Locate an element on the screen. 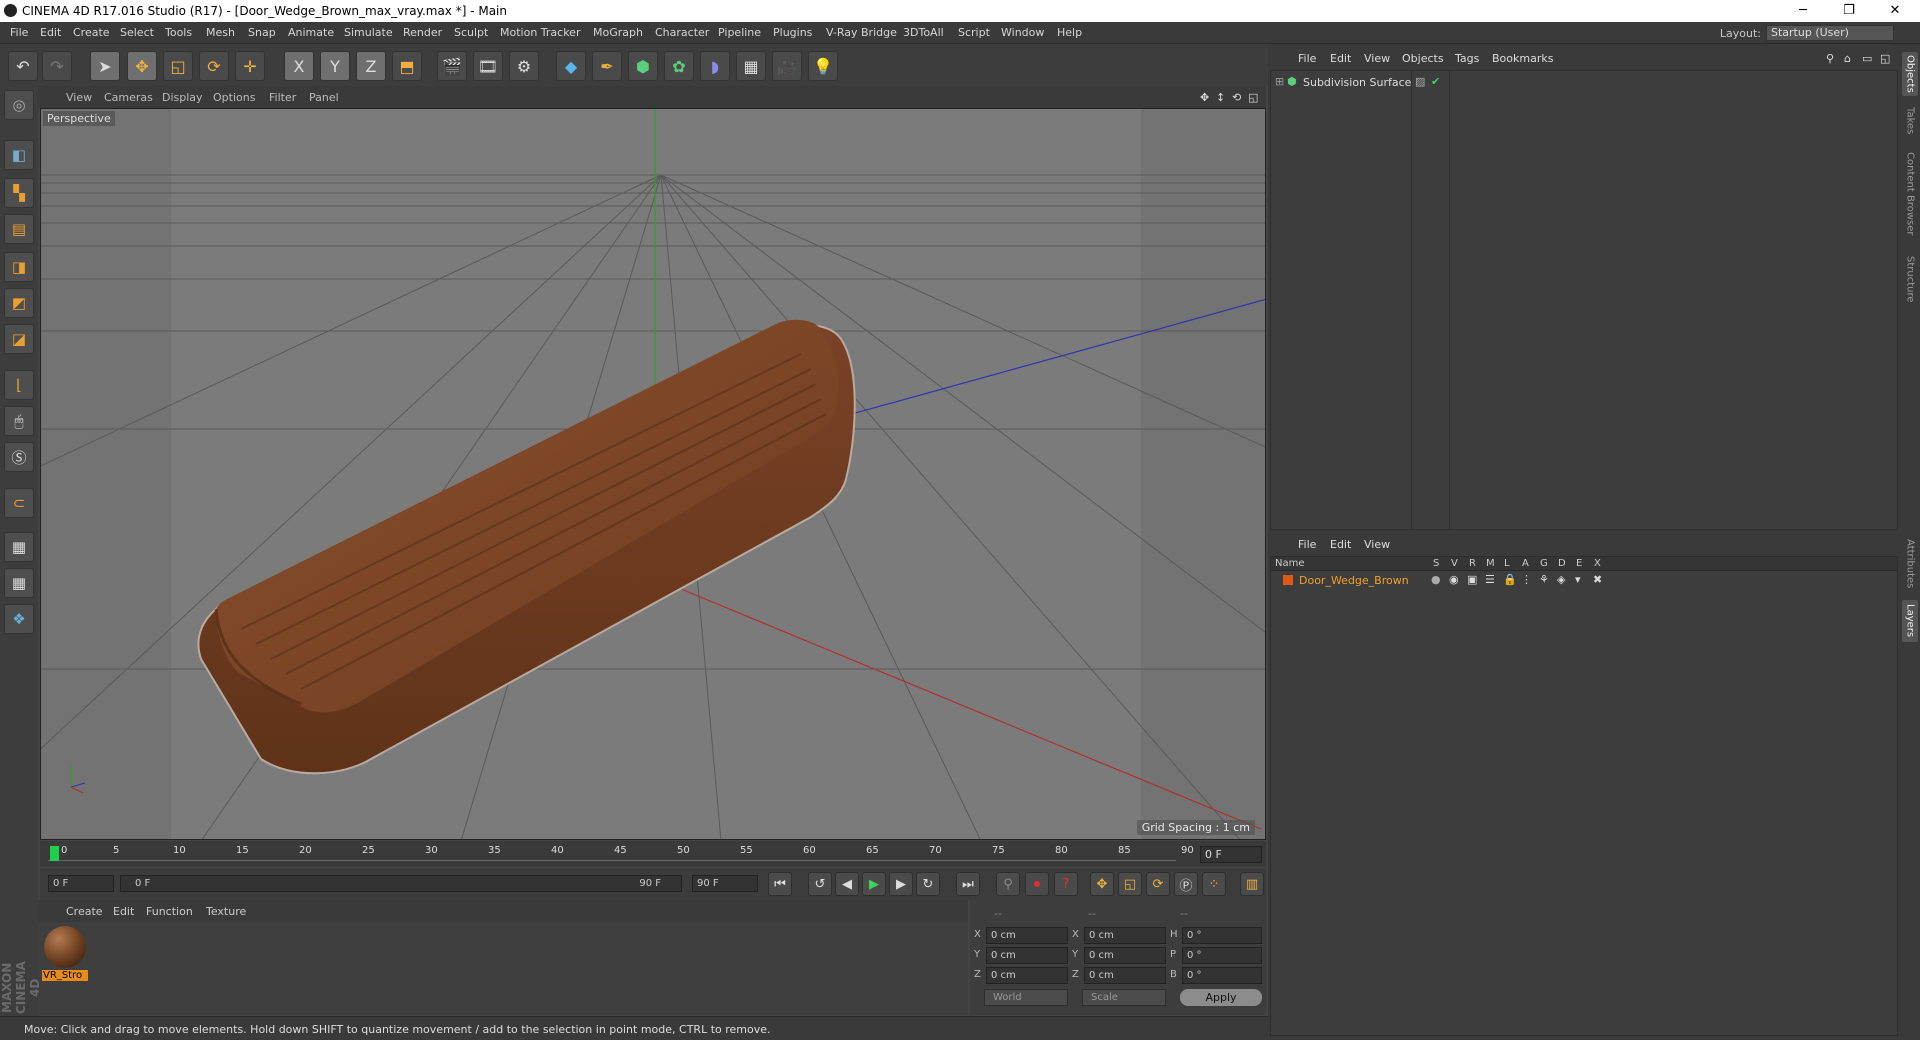 This screenshot has height=1040, width=1920. material-menu-edit: Edit is located at coordinates (123, 911).